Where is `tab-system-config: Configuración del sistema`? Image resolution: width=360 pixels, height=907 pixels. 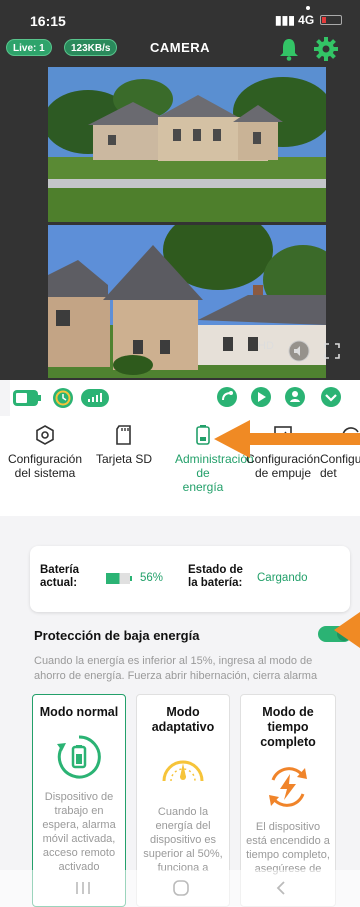
tab-system-config: Configuración del sistema is located at coordinates (45, 448).